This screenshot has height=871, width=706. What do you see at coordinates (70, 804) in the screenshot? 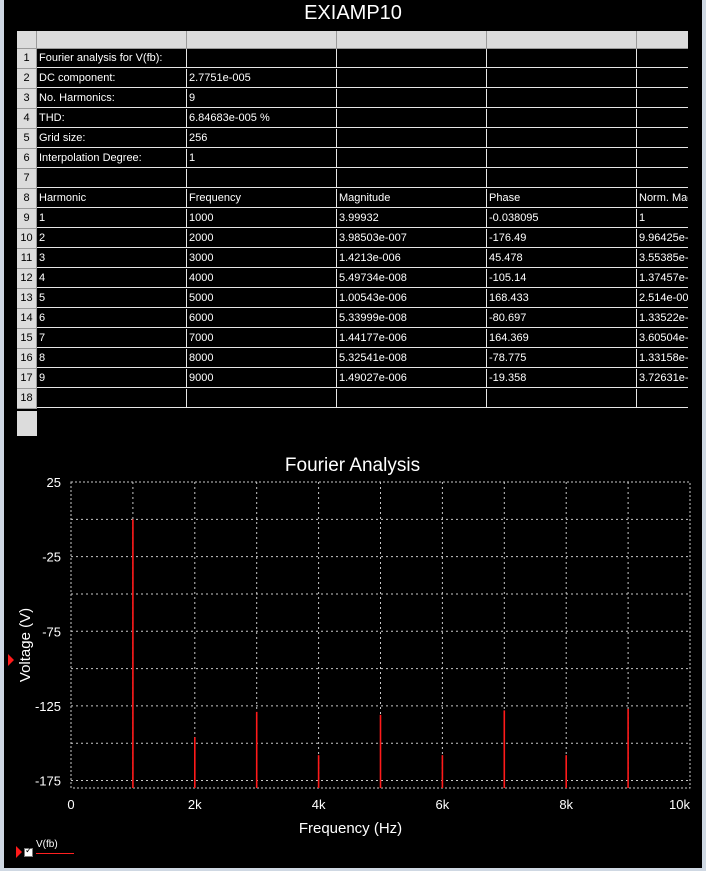
I see `x-tick-label: 0` at bounding box center [70, 804].